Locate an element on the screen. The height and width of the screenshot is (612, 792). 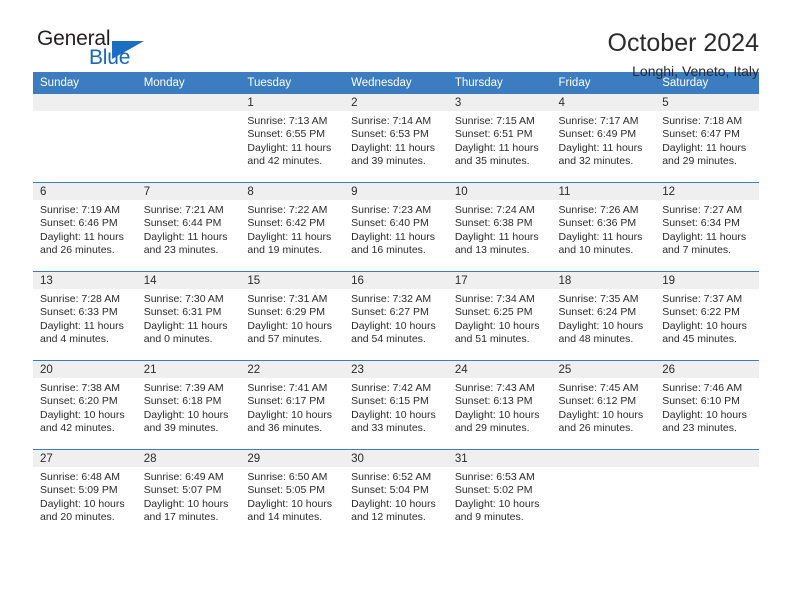
sunrise-text: Sunrise: 7:39 AM is located at coordinates (183, 388).